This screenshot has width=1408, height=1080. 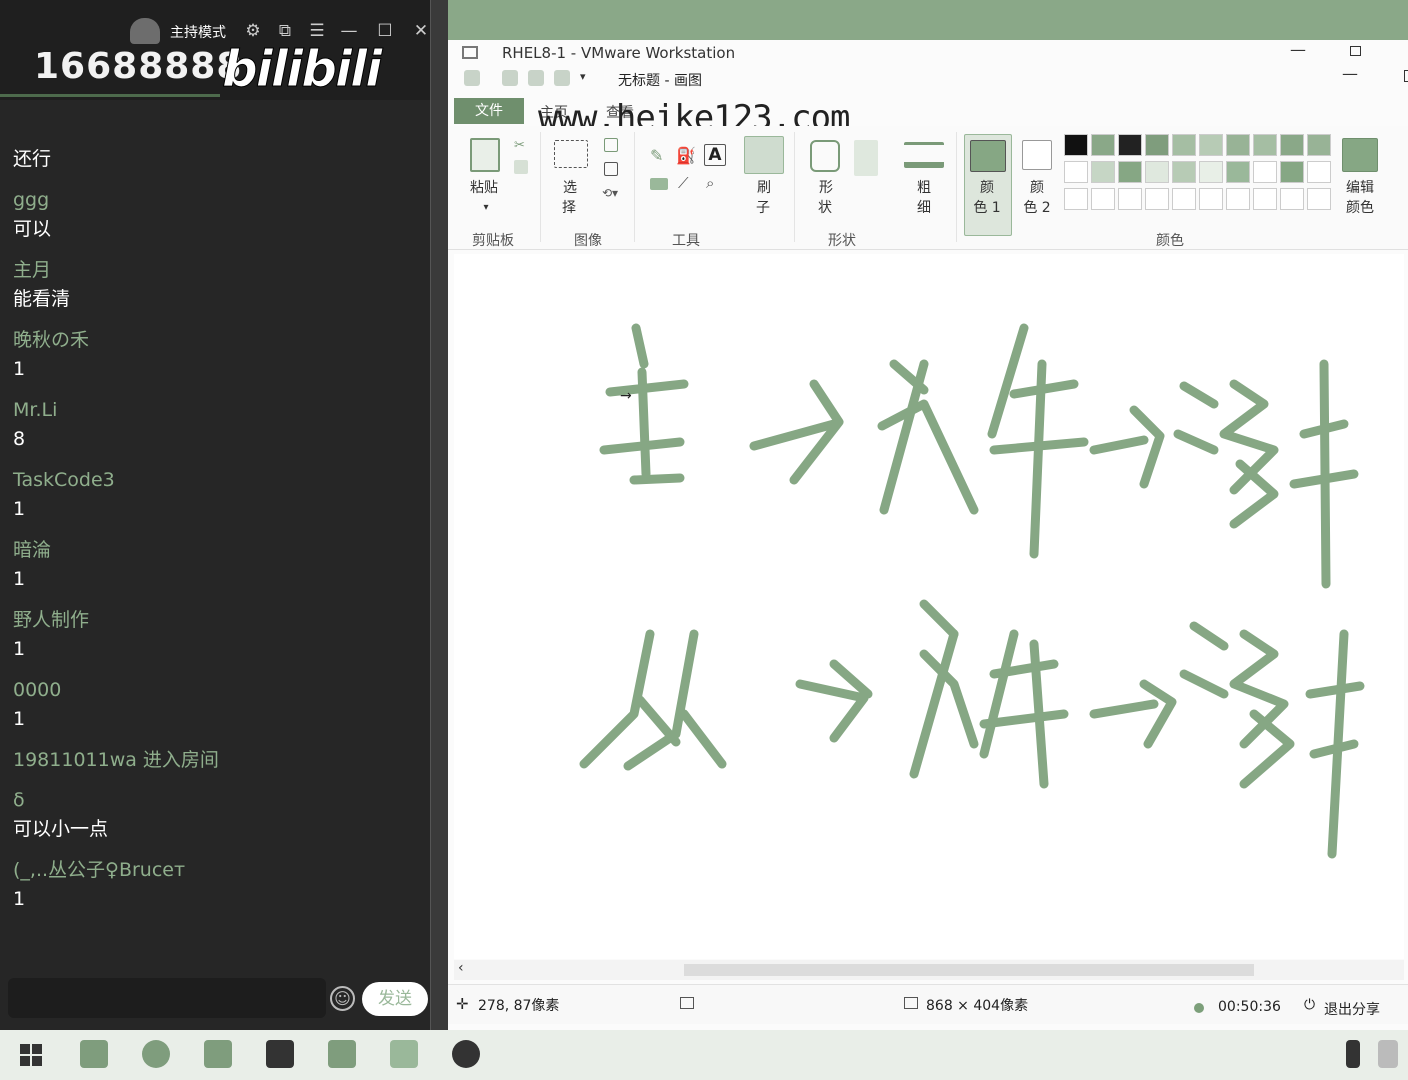 What do you see at coordinates (280, 1054) in the screenshot?
I see `media-player-icon` at bounding box center [280, 1054].